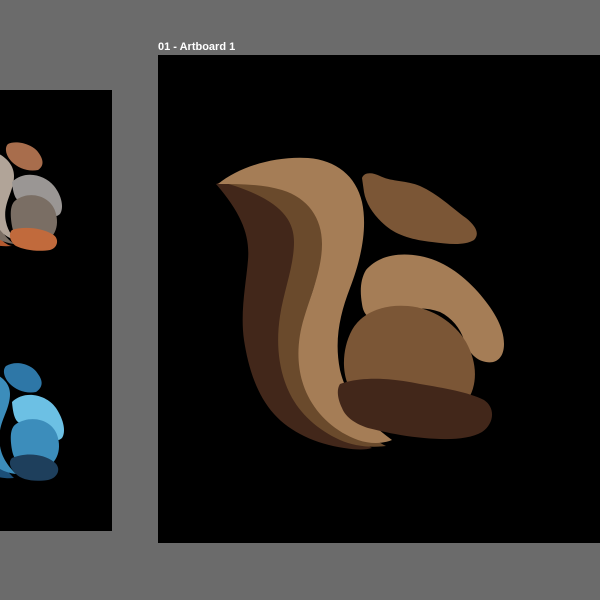  Describe the element at coordinates (196, 47) in the screenshot. I see `artboard-title: 01 - Artboard 1` at that location.